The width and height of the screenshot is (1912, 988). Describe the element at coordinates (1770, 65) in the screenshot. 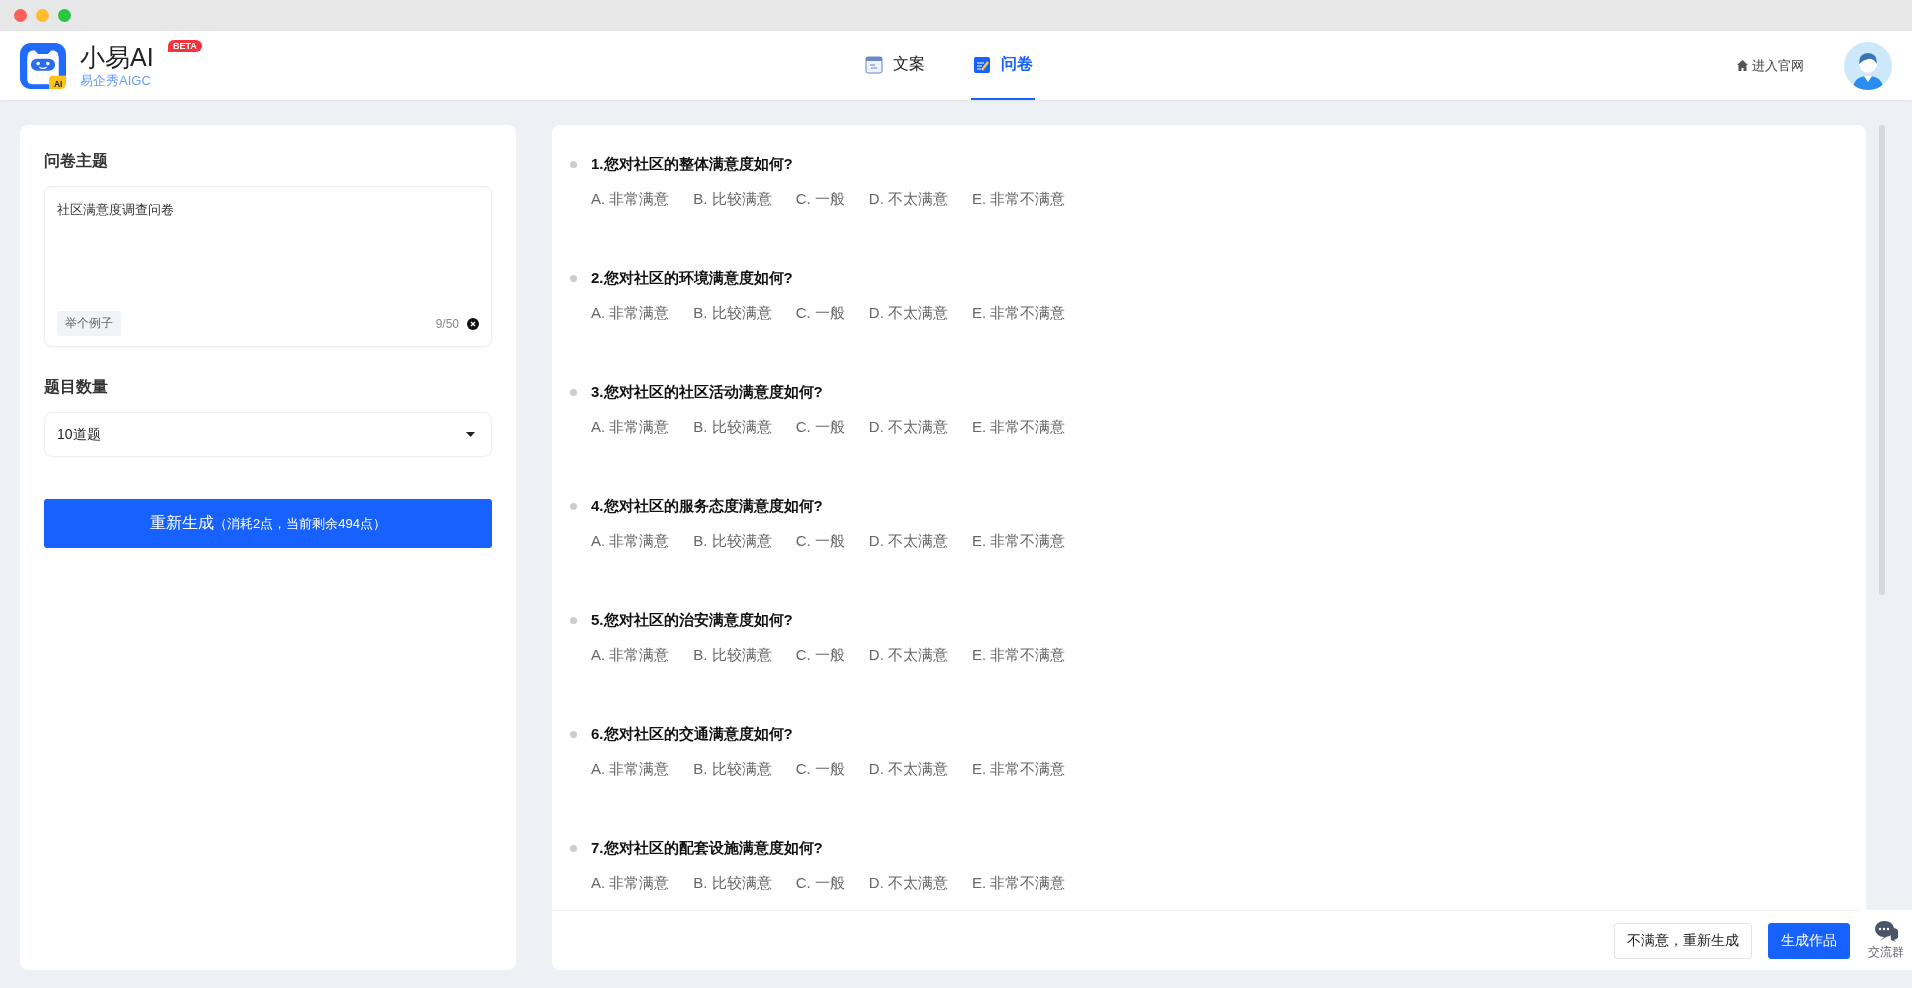

I see `website-link: 进入官网` at that location.